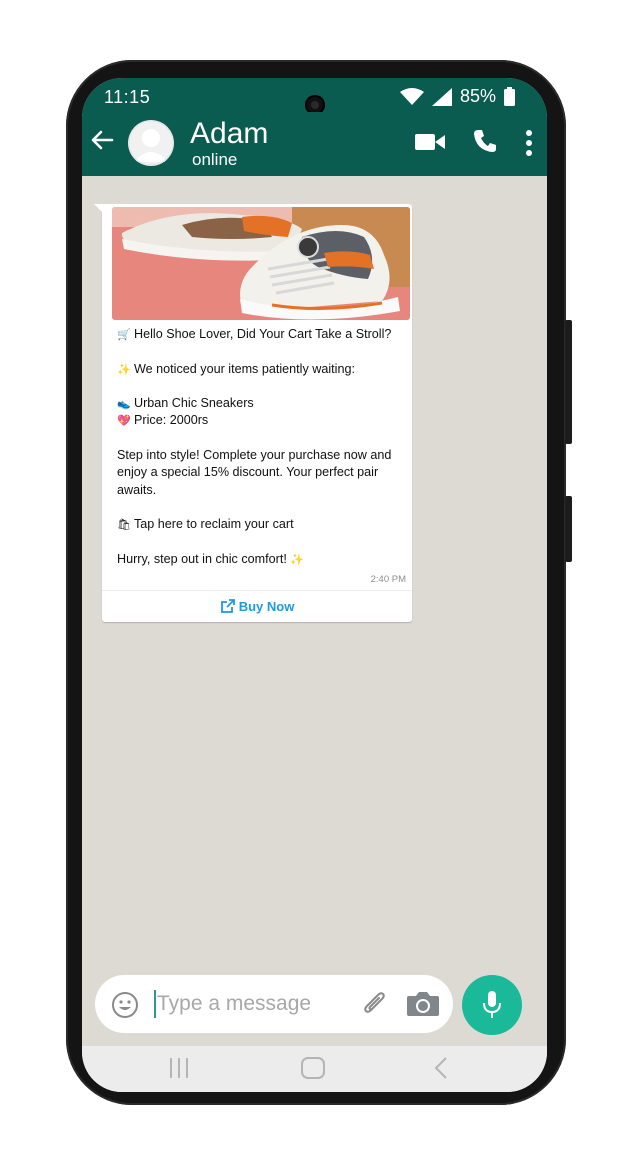 The height and width of the screenshot is (1163, 638). I want to click on back-nav-icon, so click(441, 1068).